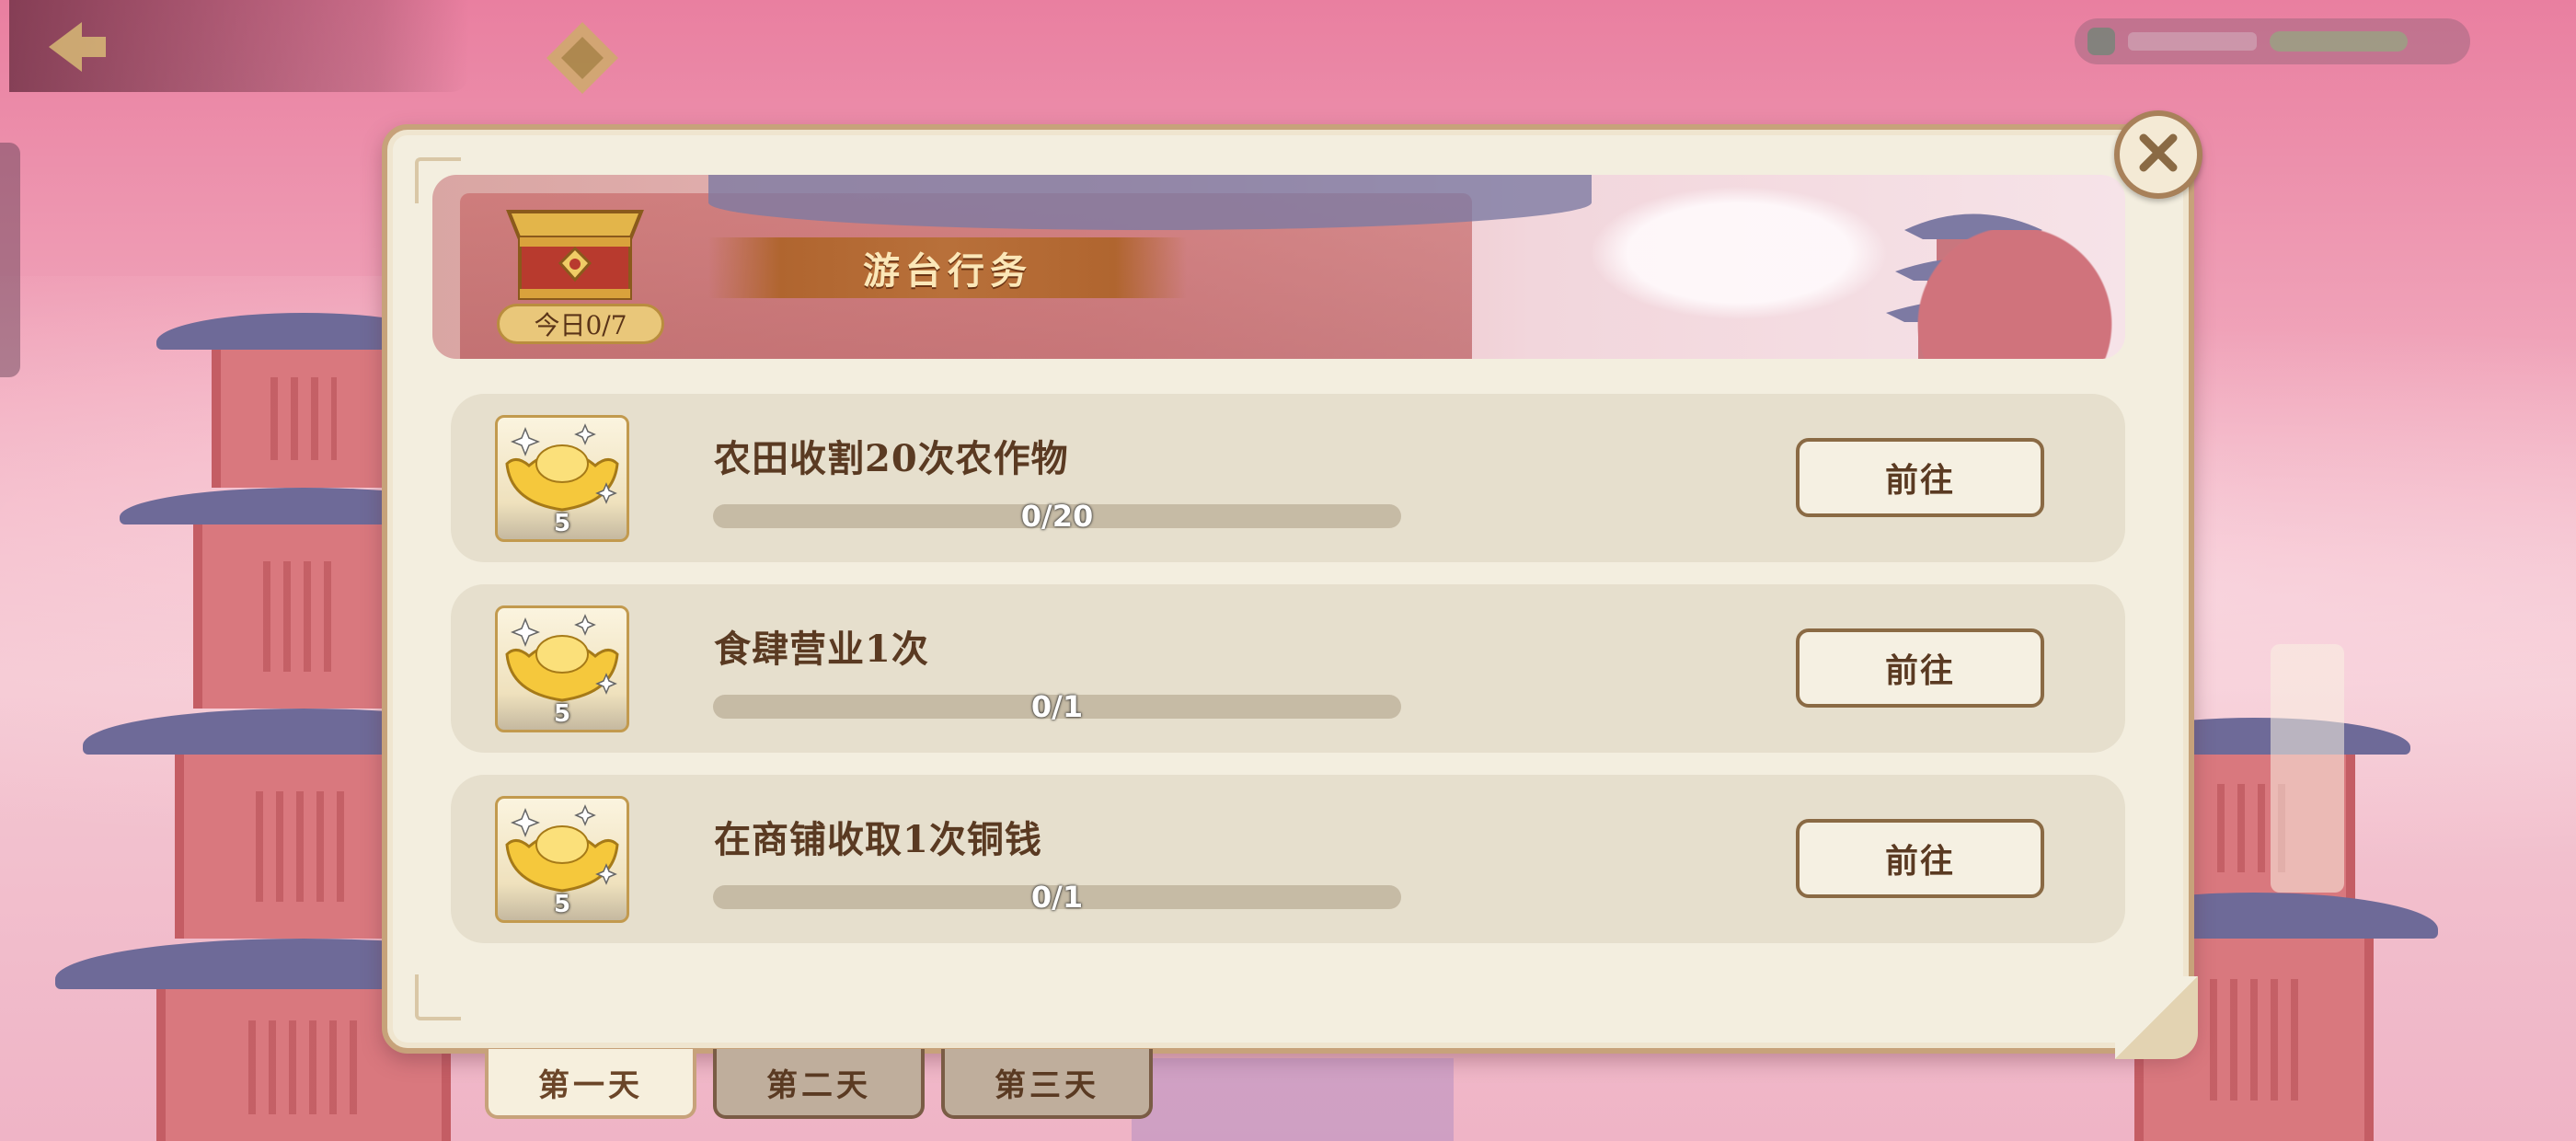 This screenshot has height=1141, width=2576. I want to click on banner-ribbon: 游台行务, so click(947, 268).